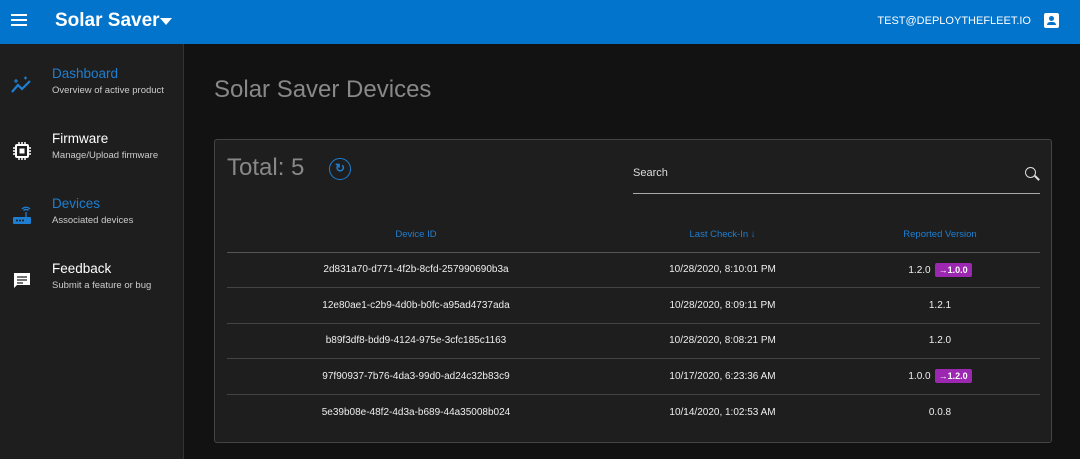  Describe the element at coordinates (416, 376) in the screenshot. I see `device-id: 97f90937-7b76-4da3-99d0-ad24c32b83c9` at that location.